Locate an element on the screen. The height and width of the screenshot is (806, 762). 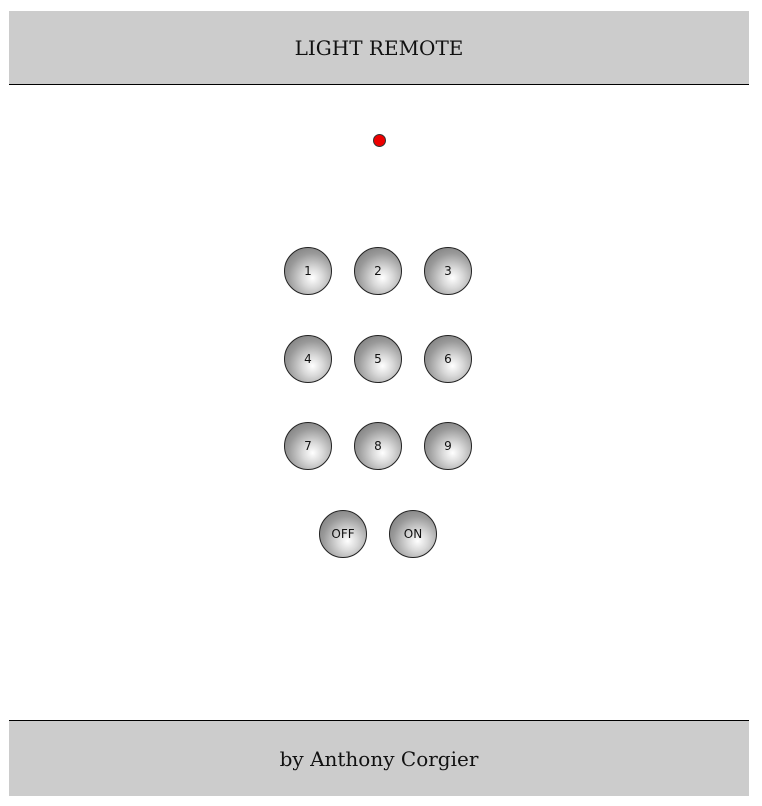
on-label: ON is located at coordinates (413, 534).